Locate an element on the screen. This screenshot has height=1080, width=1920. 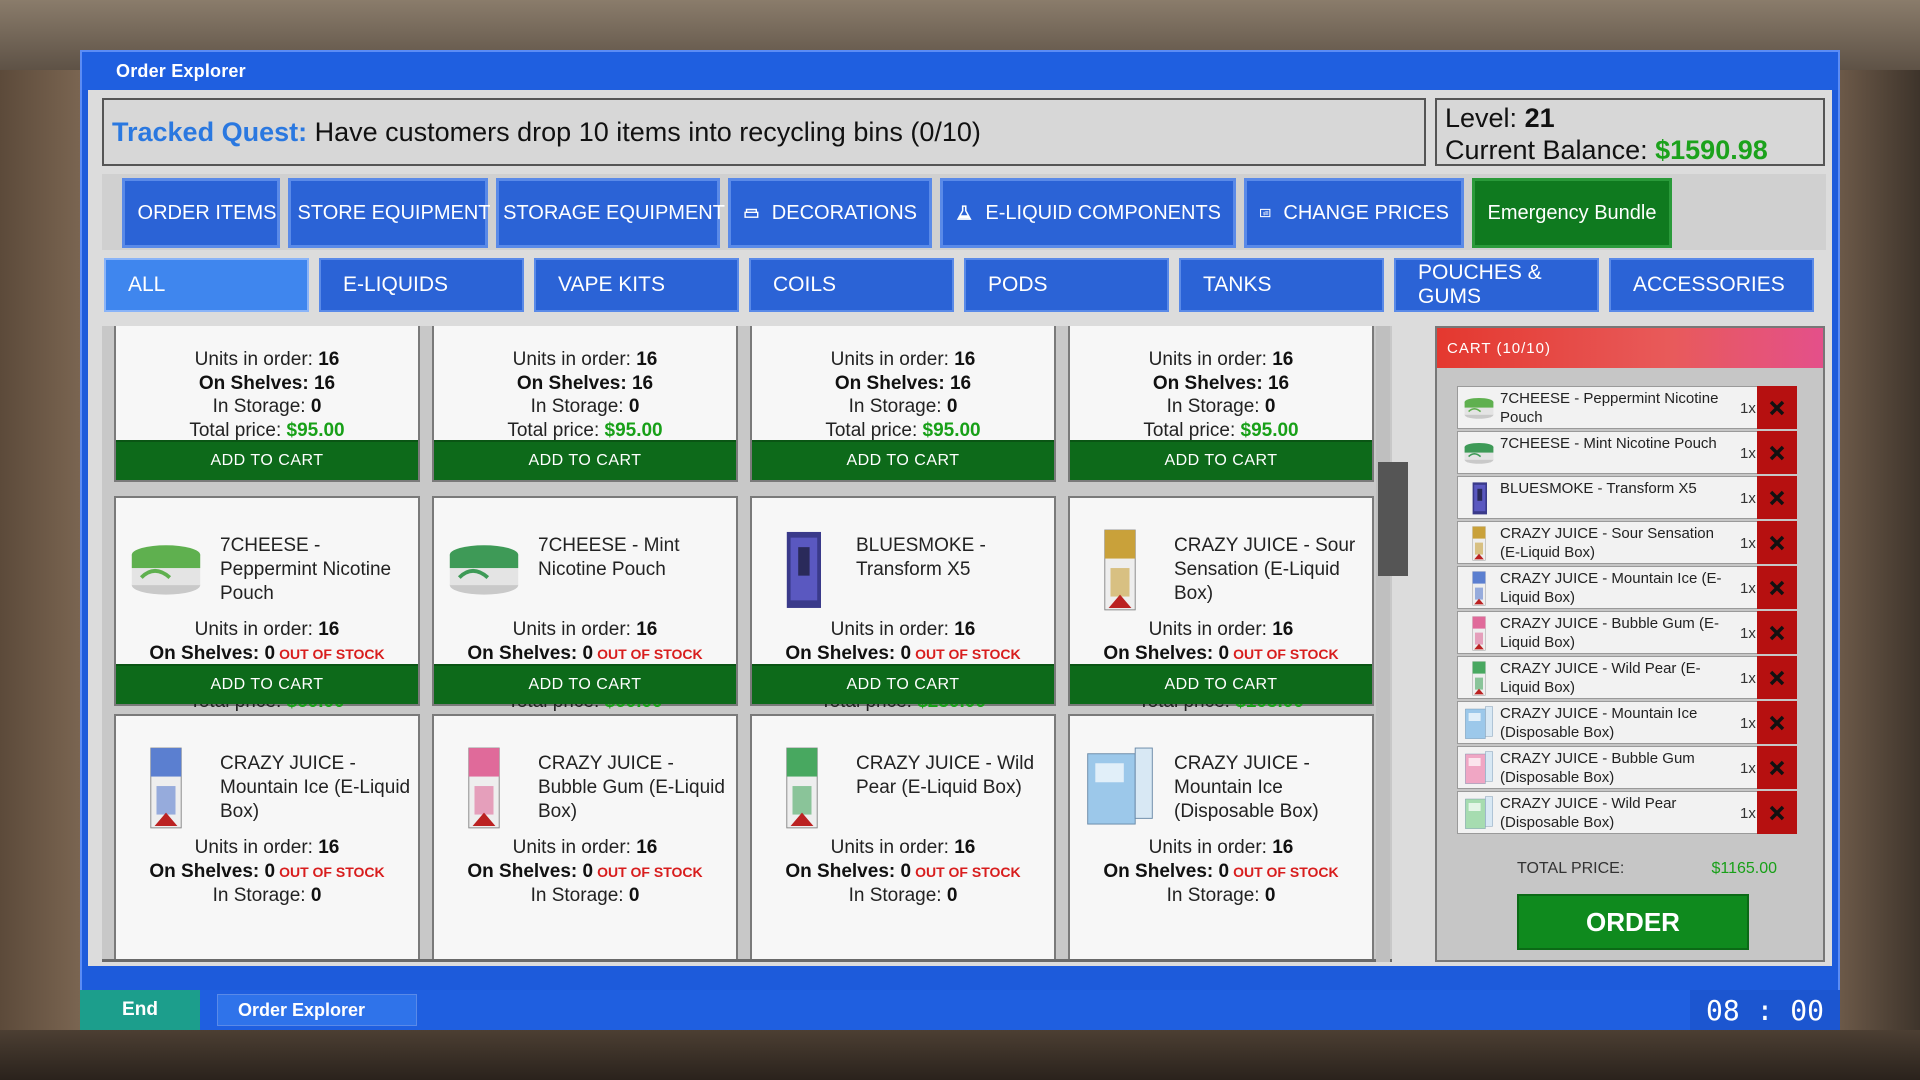
filter-all: ALL is located at coordinates (206, 285).